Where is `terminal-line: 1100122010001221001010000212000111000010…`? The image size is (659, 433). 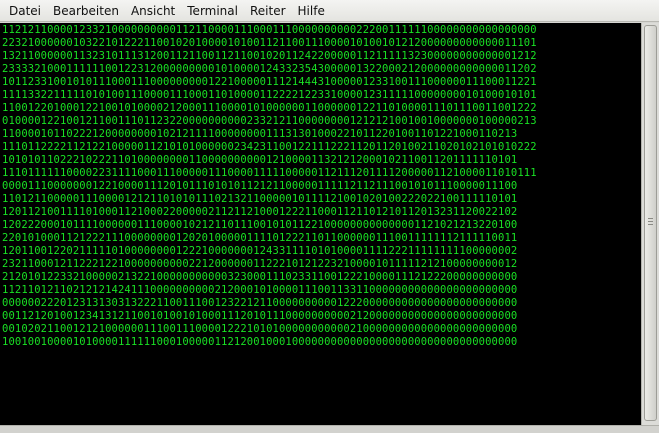
terminal-line: 1100122010001221001010000212000111000010… is located at coordinates (269, 108).